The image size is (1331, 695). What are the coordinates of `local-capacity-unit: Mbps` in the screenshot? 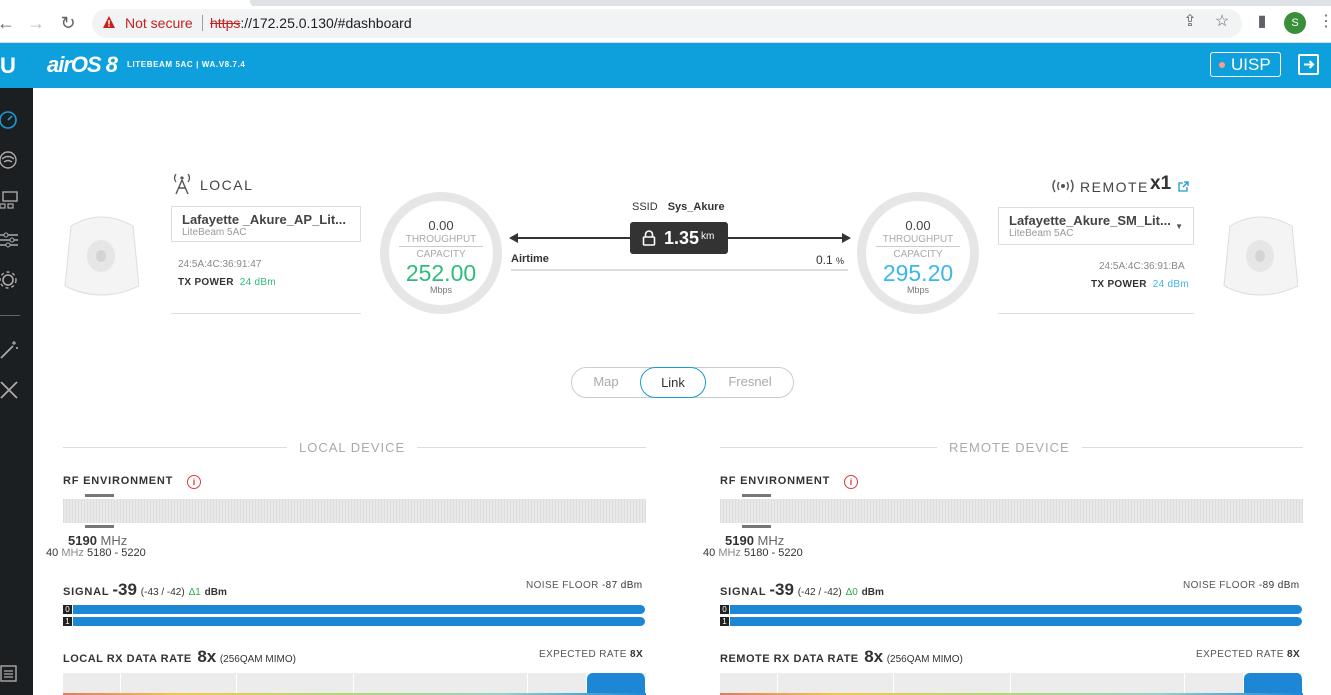 It's located at (440, 290).